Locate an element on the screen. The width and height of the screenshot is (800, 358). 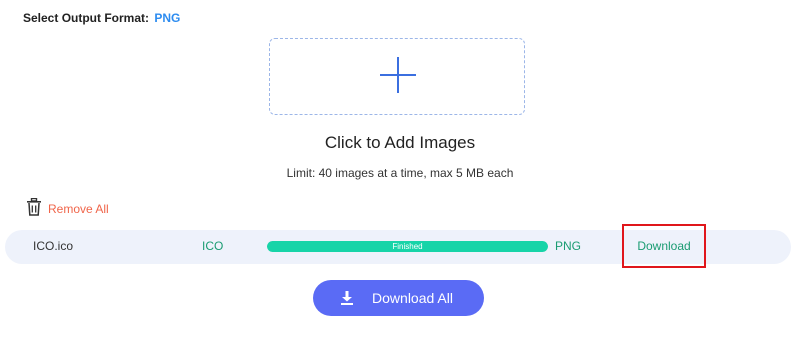
source-format: ICO is located at coordinates (213, 246).